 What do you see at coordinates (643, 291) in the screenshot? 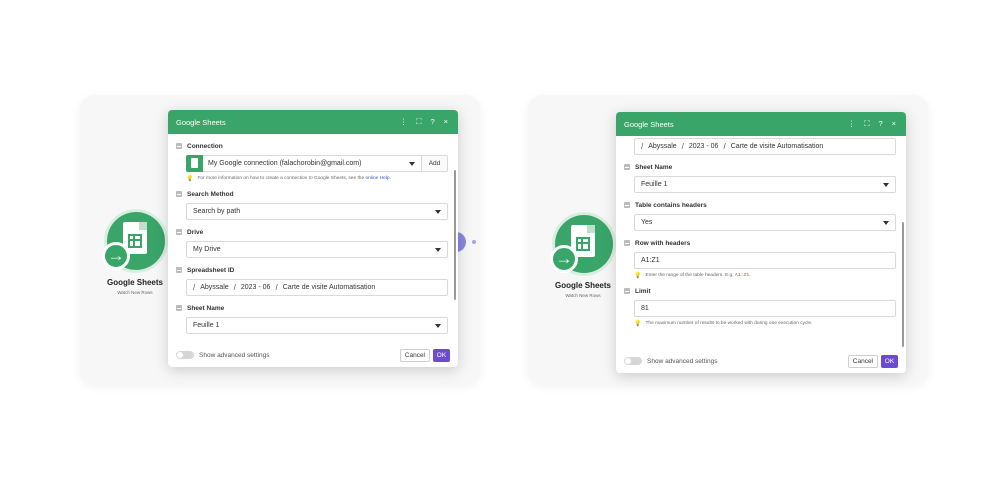
I see `field-label: Limit` at bounding box center [643, 291].